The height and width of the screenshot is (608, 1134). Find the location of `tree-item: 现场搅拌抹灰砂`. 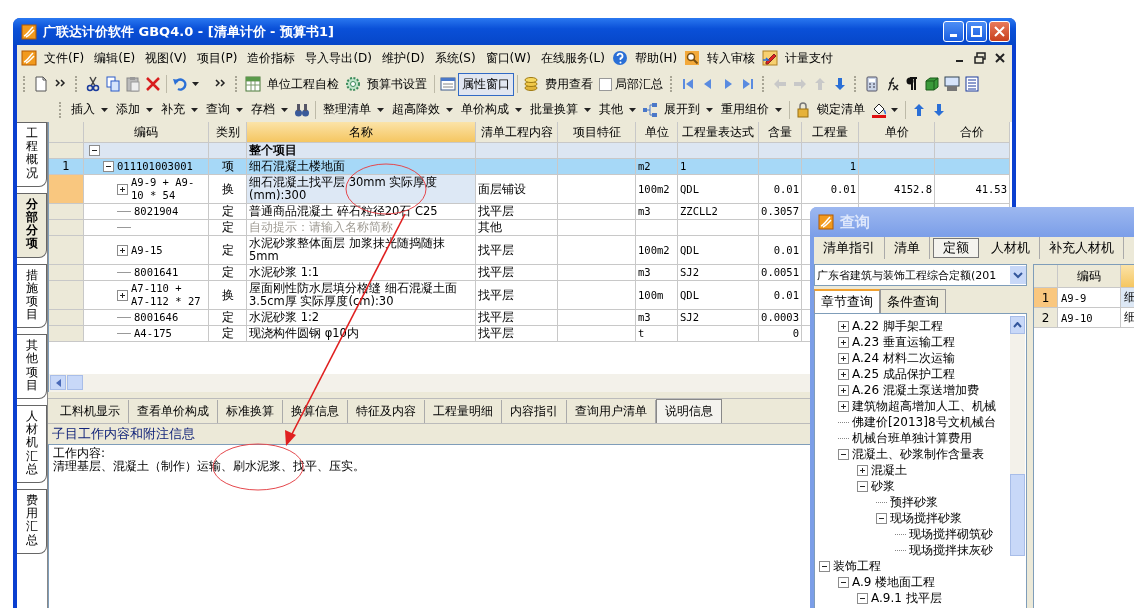

tree-item: 现场搅拌抹灰砂 is located at coordinates (951, 550).